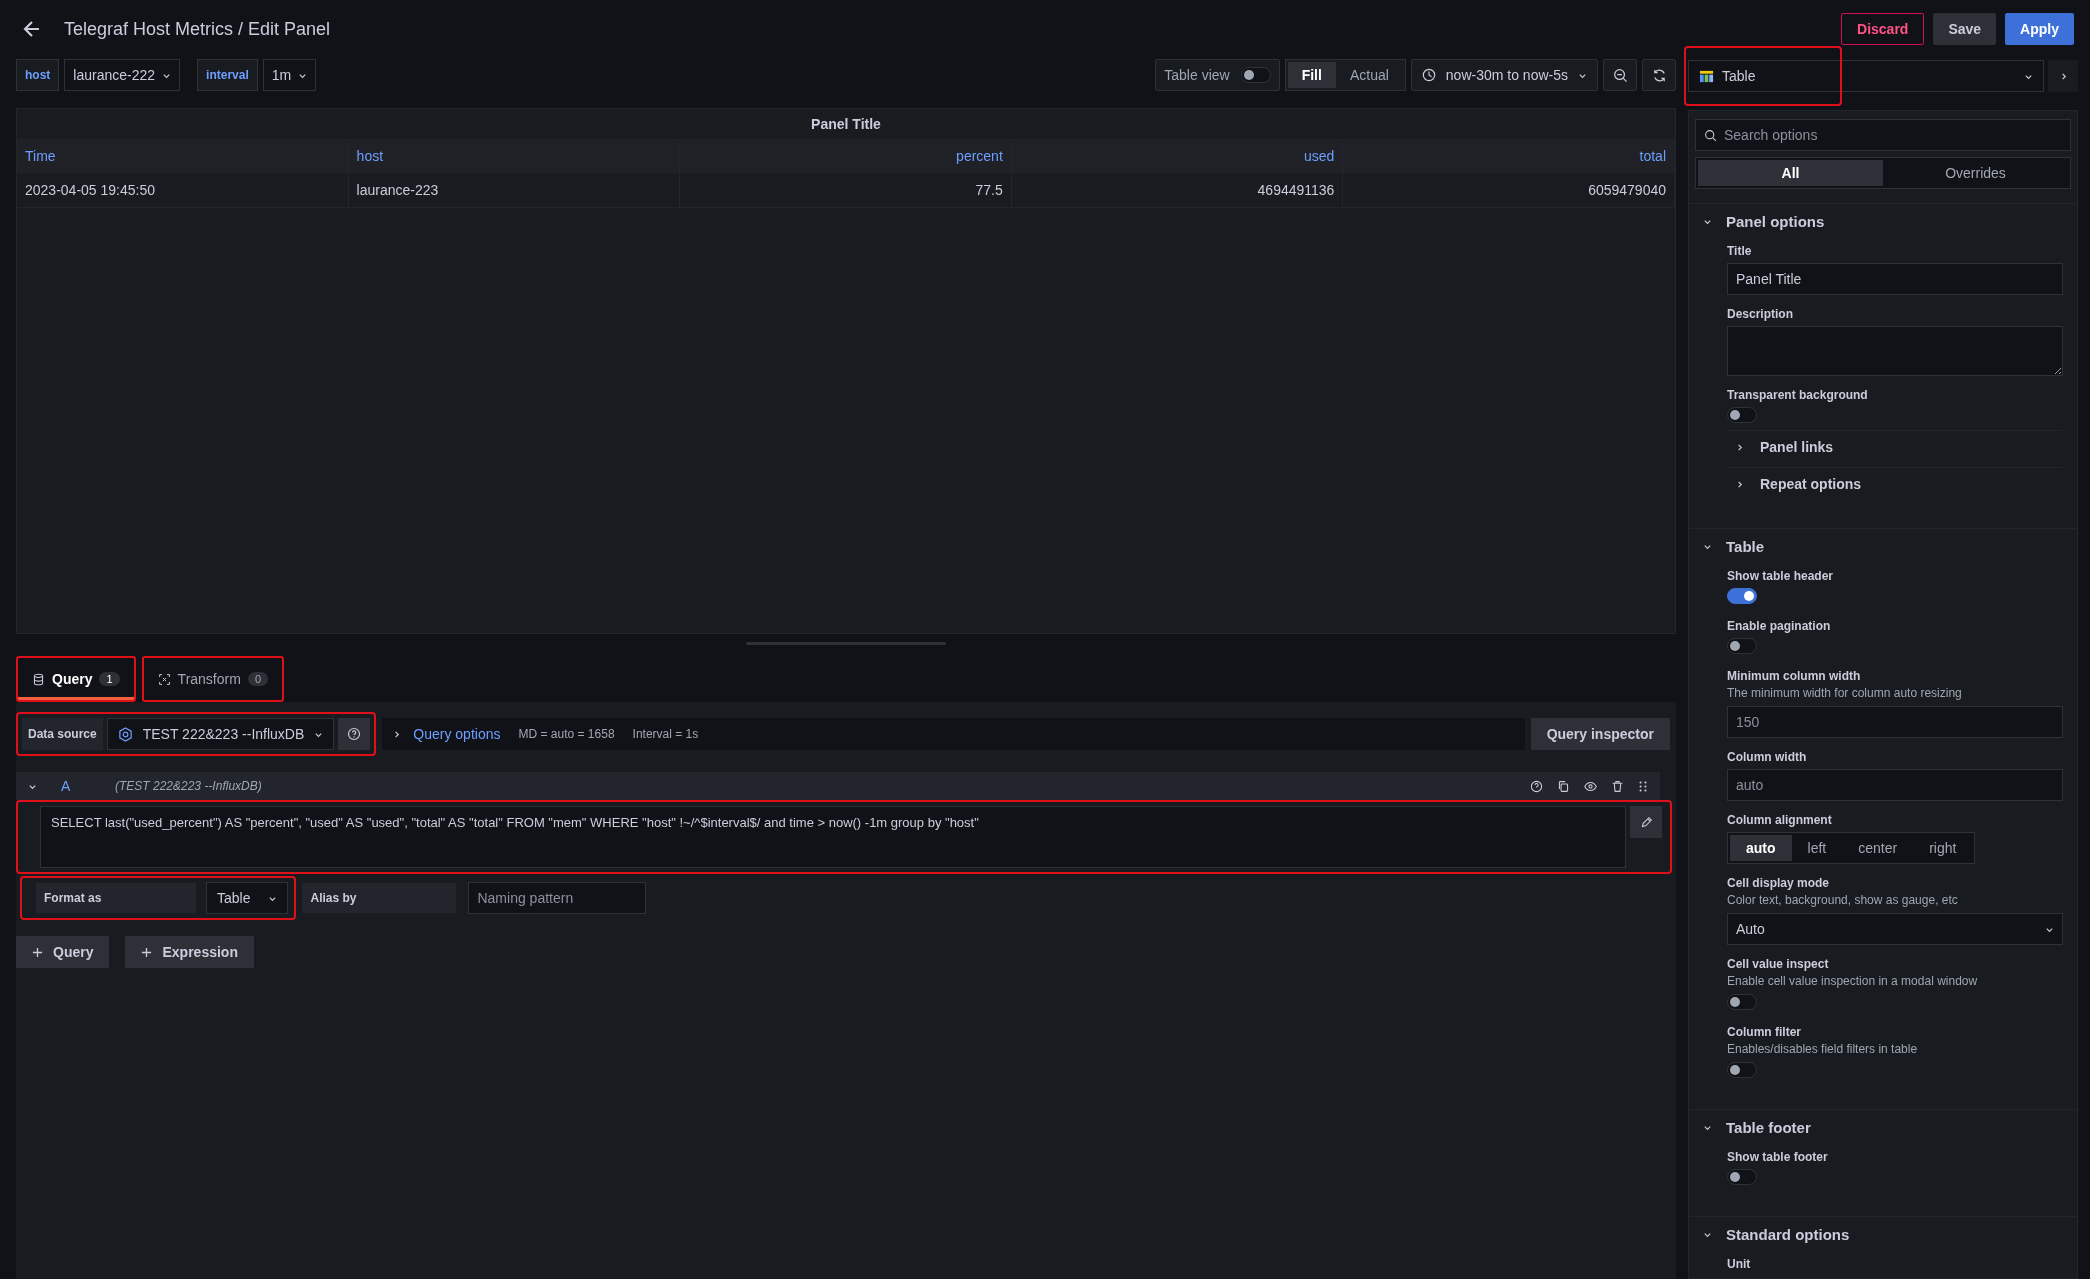 Image resolution: width=2090 pixels, height=1279 pixels. What do you see at coordinates (247, 898) in the screenshot?
I see `format-dropdown: Table` at bounding box center [247, 898].